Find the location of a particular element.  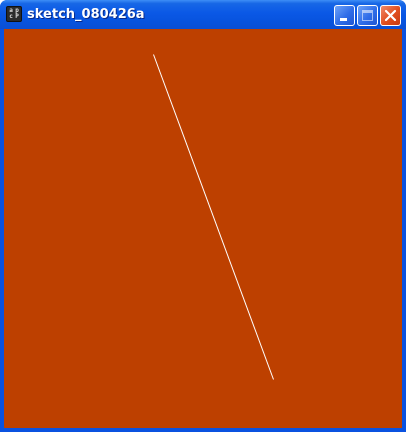

maximize-icon is located at coordinates (367, 15).